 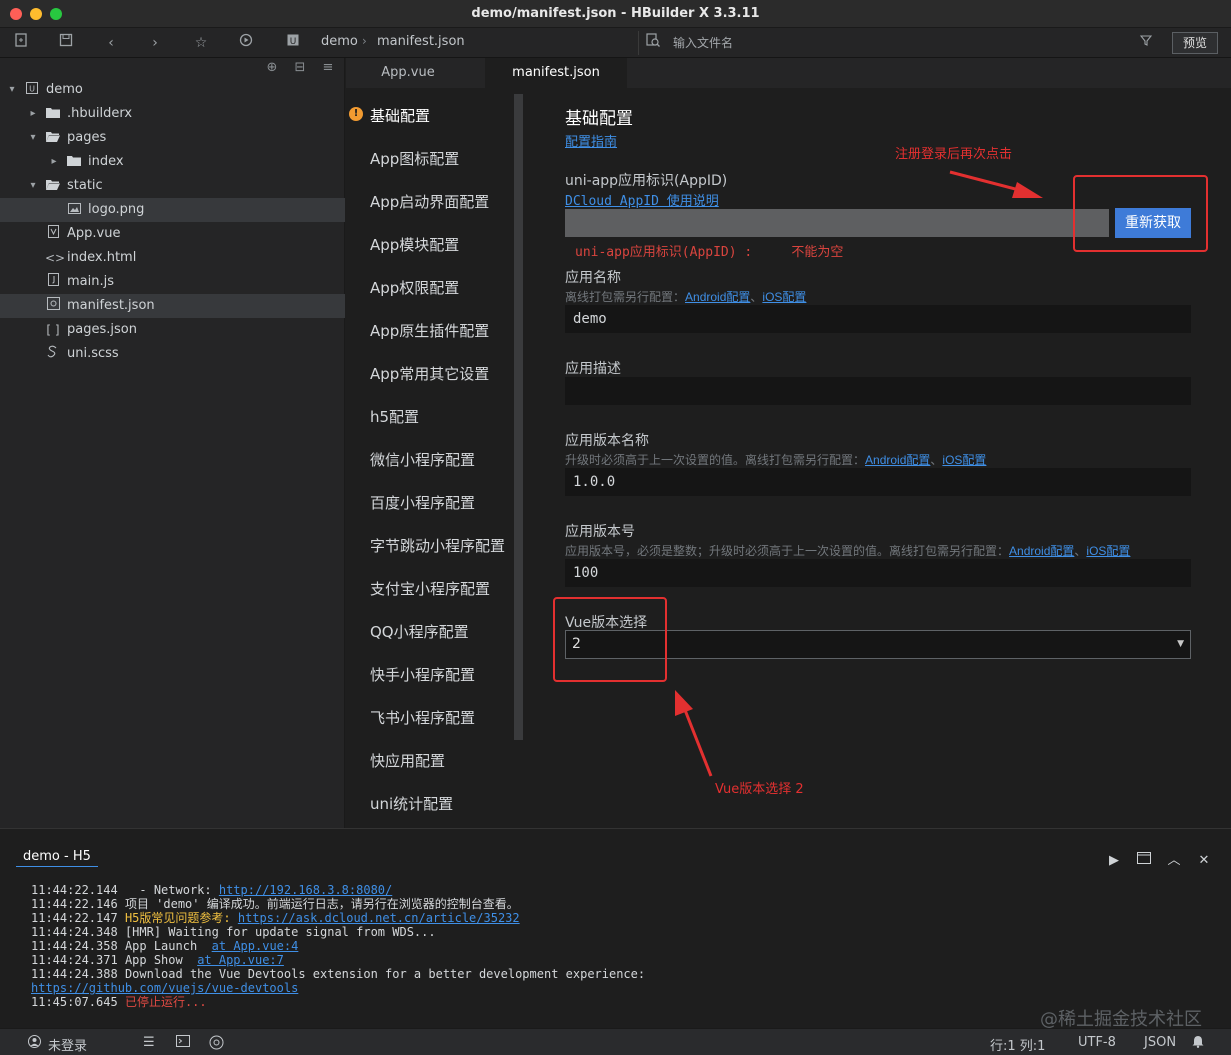 What do you see at coordinates (67, 1044) in the screenshot?
I see `login-status: 未登录` at bounding box center [67, 1044].